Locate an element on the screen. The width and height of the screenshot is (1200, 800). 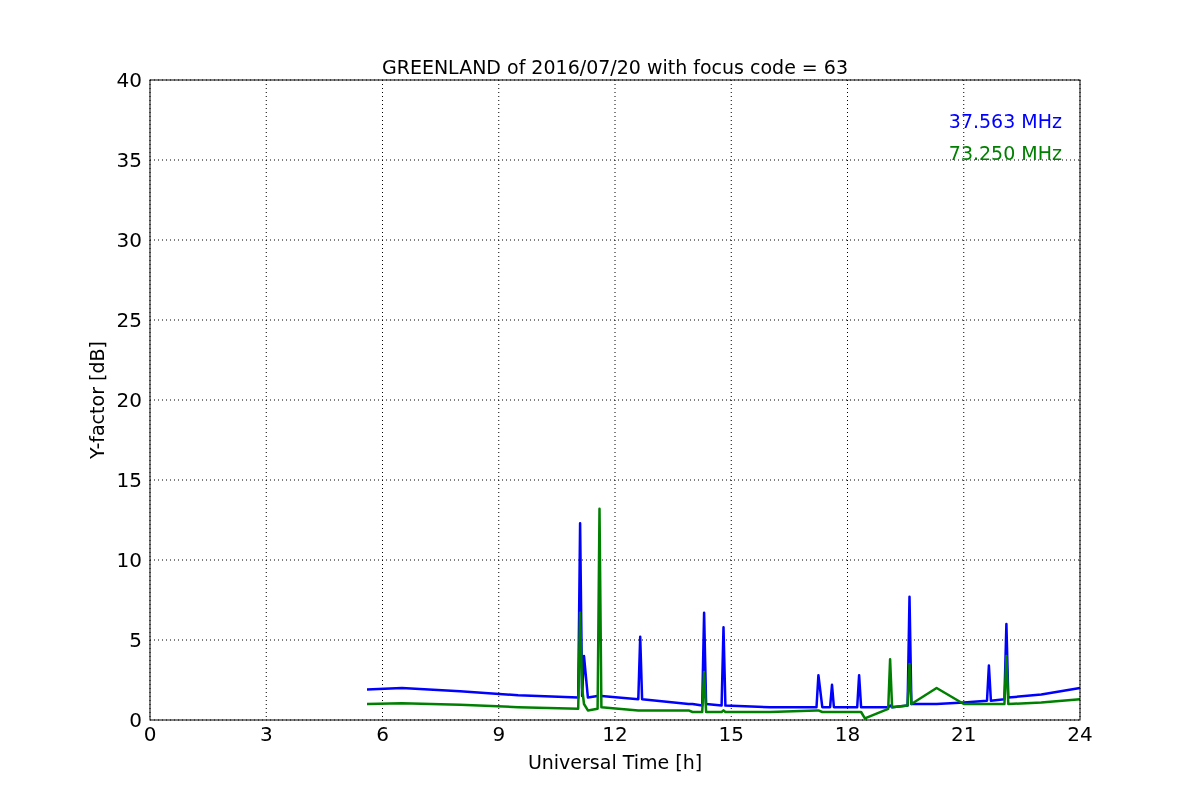
y-tick-label: 15 is located at coordinates (129, 480).